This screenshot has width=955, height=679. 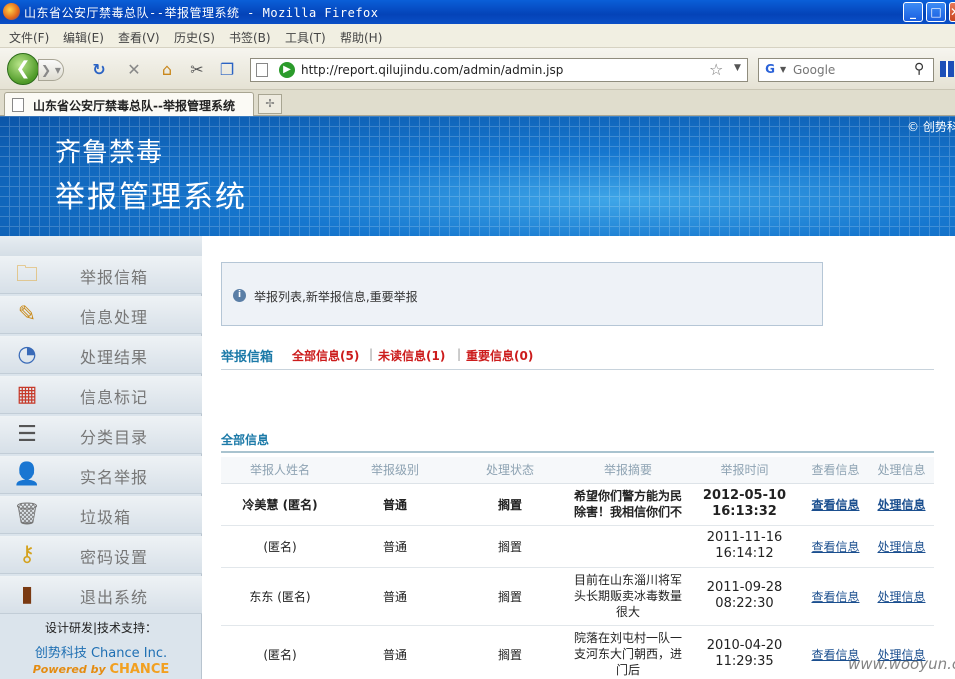 I want to click on new-tab-button: ✢, so click(x=270, y=104).